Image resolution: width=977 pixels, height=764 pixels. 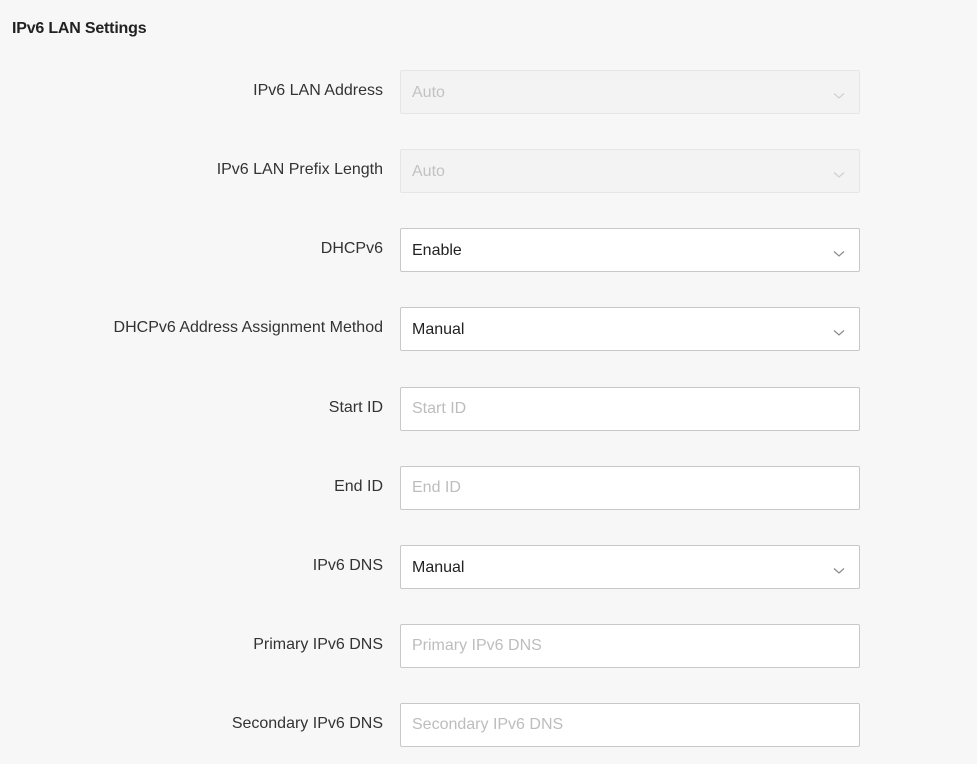 I want to click on ipv6-lan-prefix-length-value: Auto, so click(x=428, y=171).